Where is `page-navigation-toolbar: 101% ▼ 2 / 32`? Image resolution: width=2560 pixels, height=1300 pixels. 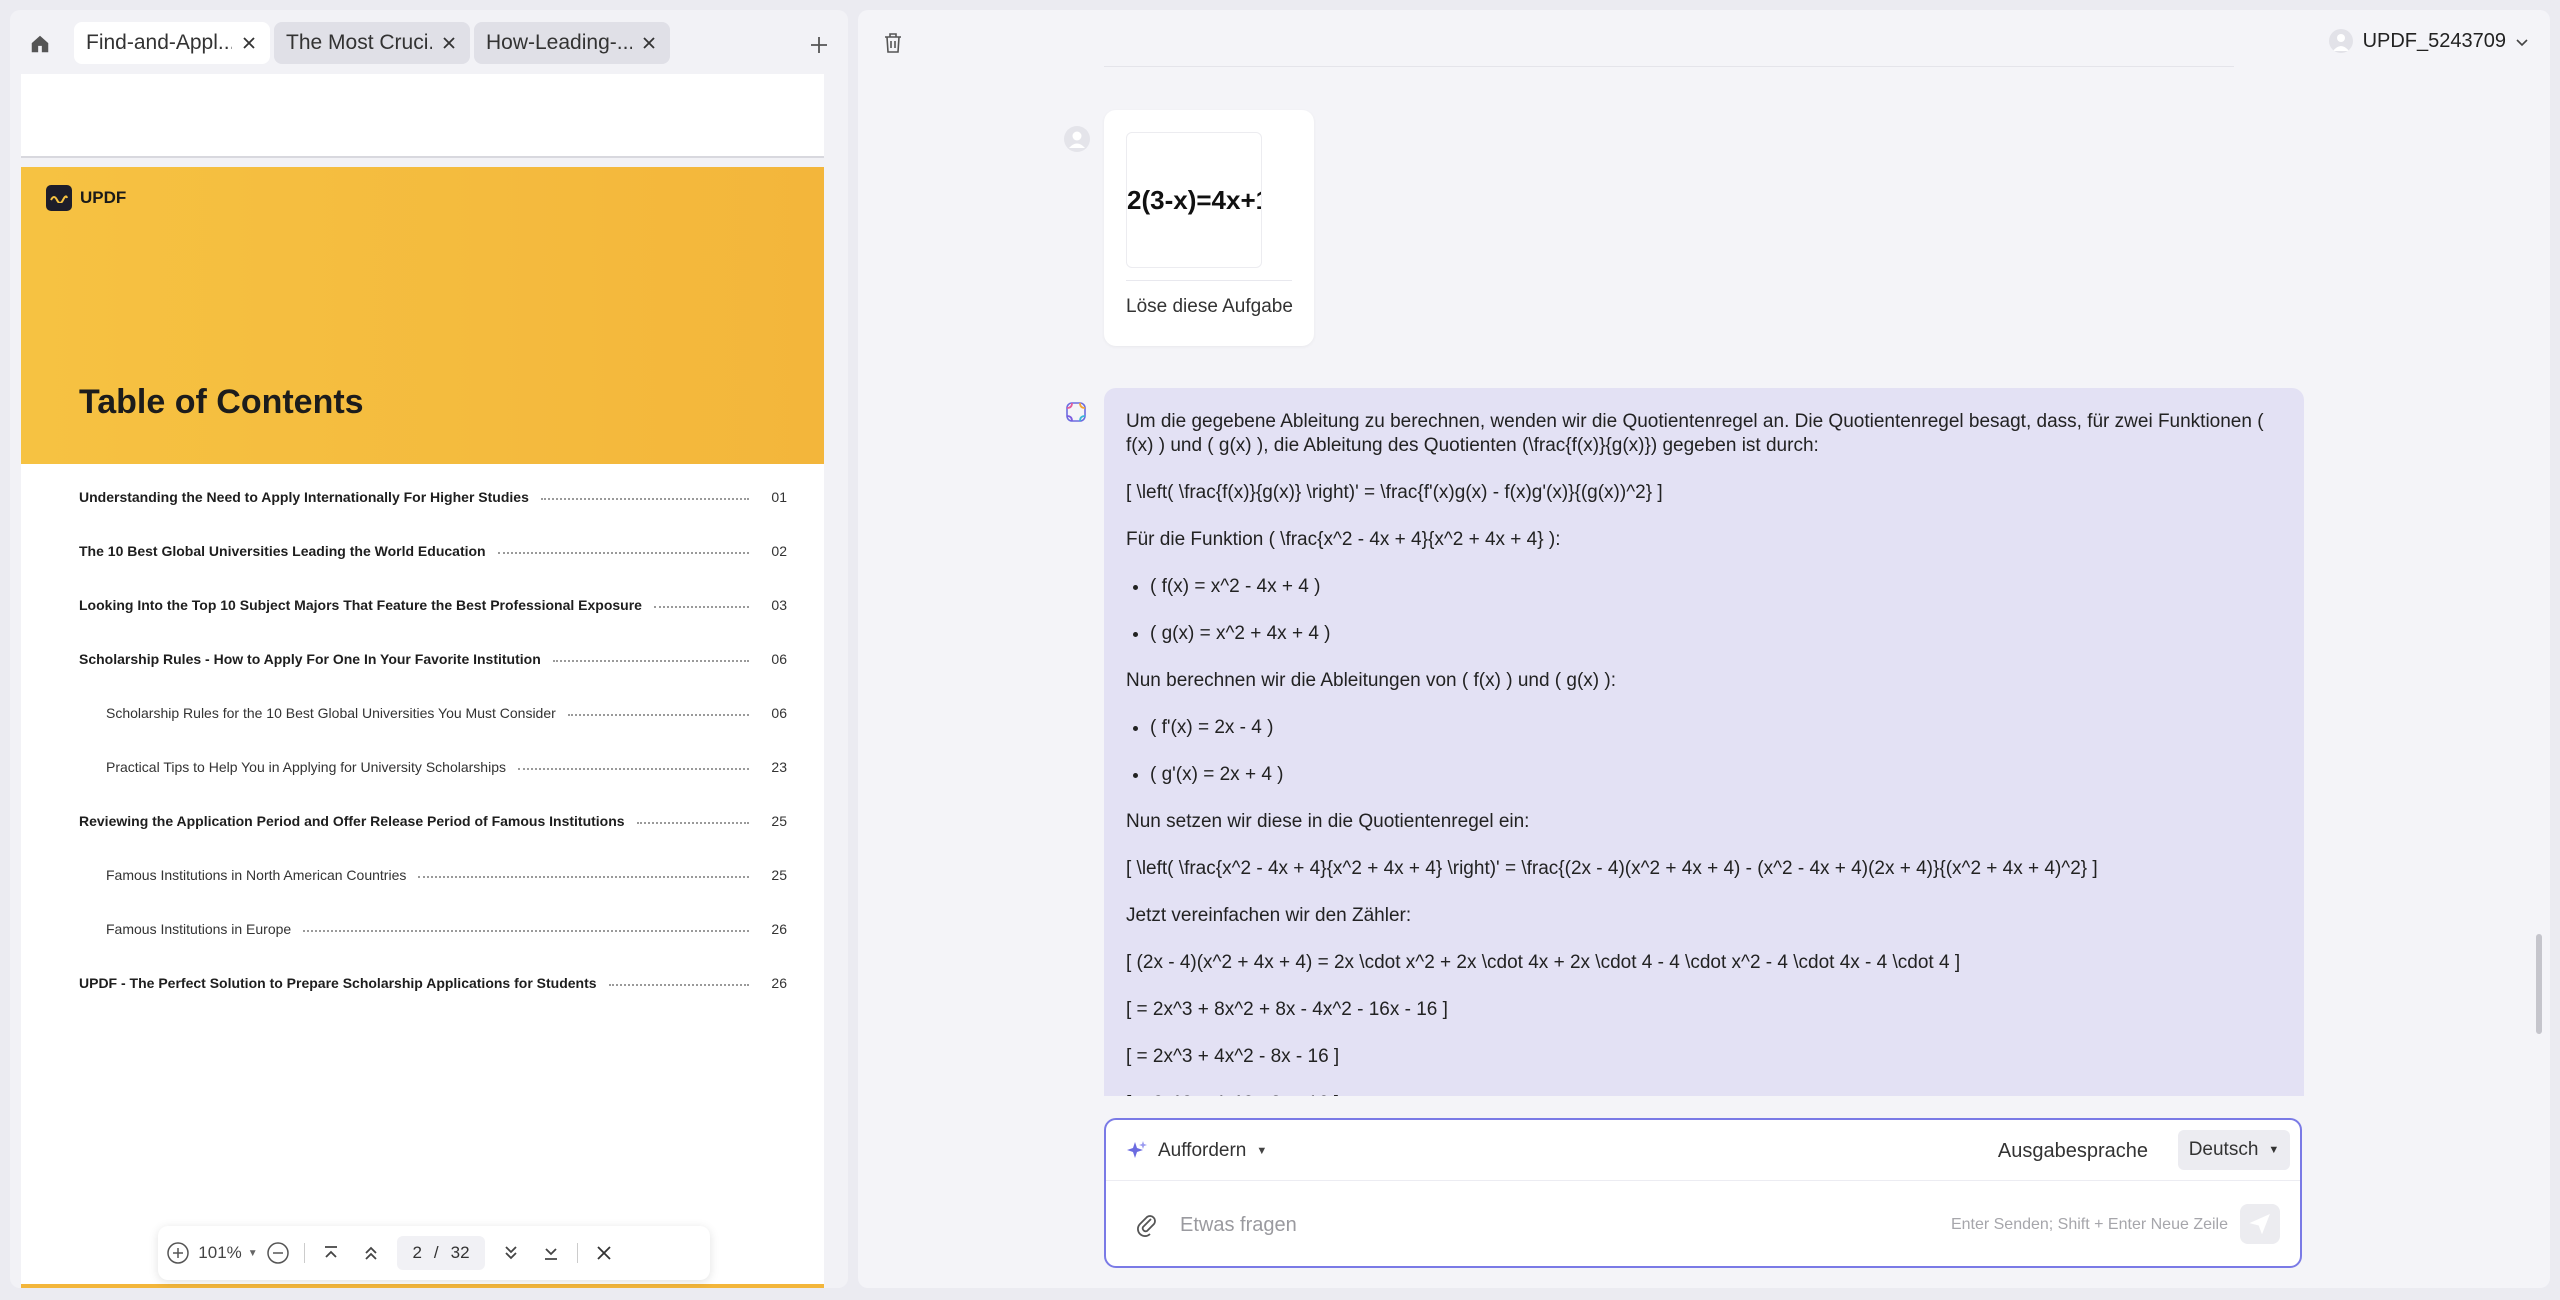
page-navigation-toolbar: 101% ▼ 2 / 32 is located at coordinates (434, 1253).